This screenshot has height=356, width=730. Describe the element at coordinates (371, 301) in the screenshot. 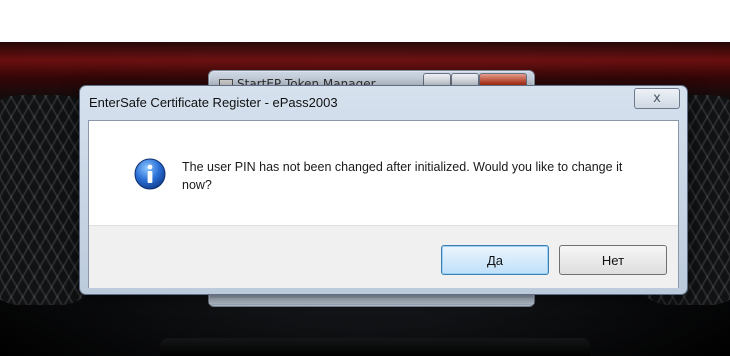

I see `background-window-status` at that location.